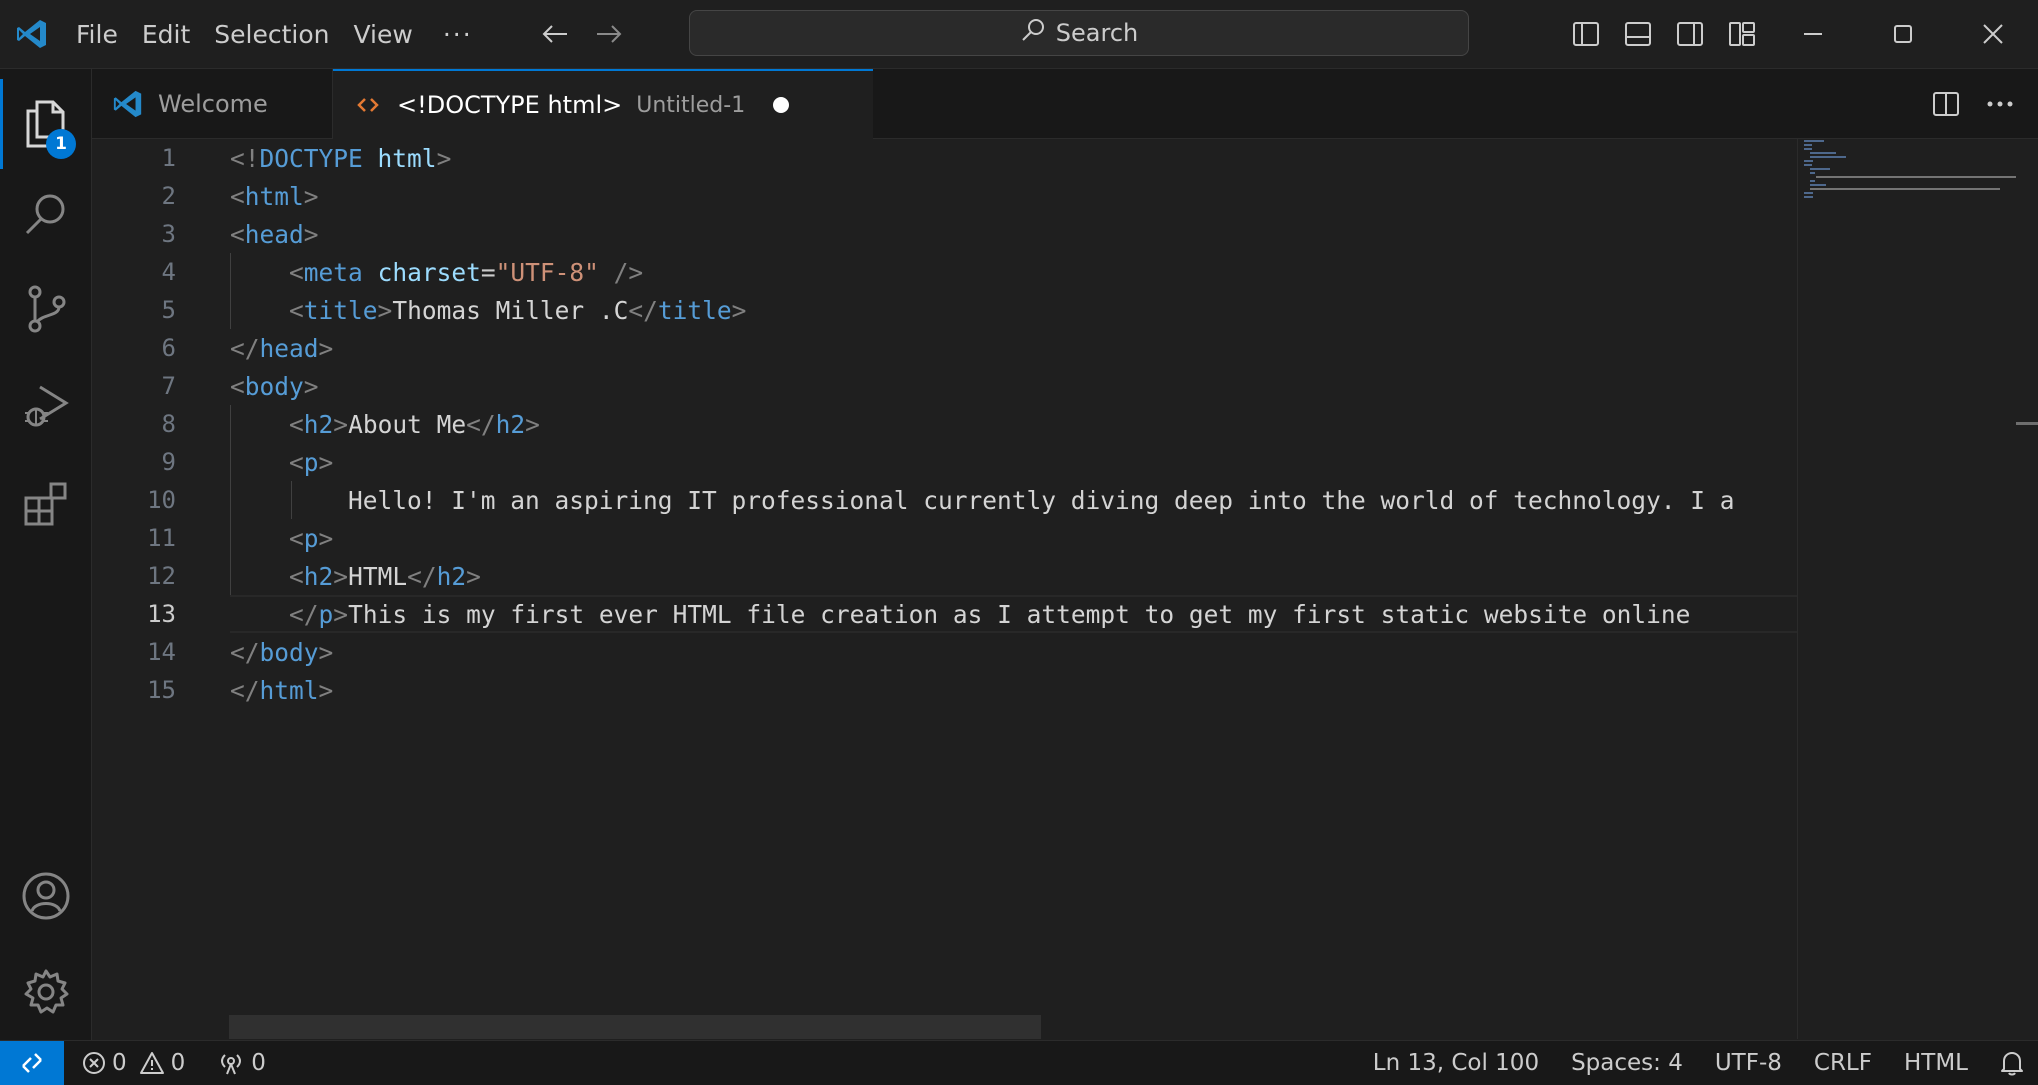  What do you see at coordinates (45, 504) in the screenshot?
I see `extensions-icon` at bounding box center [45, 504].